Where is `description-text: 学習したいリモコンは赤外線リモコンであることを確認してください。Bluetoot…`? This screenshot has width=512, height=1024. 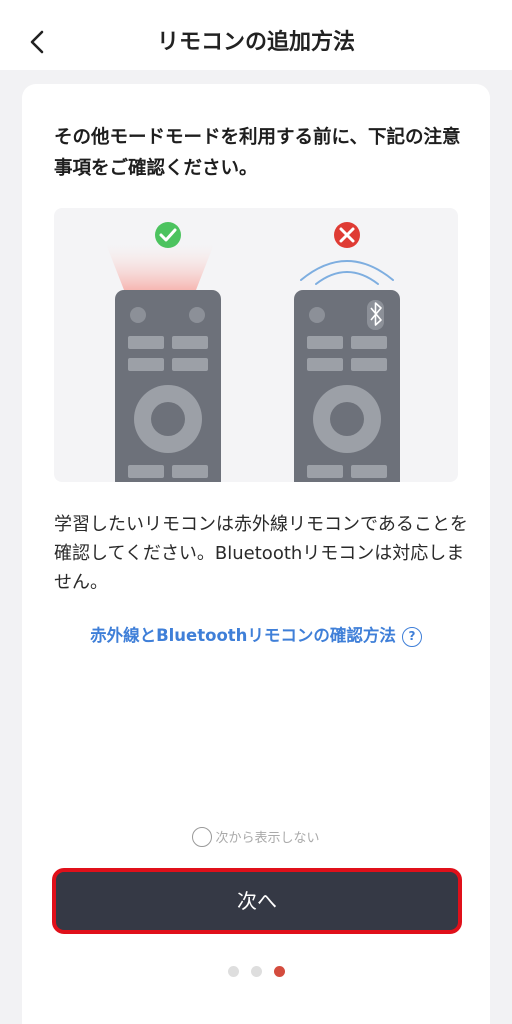 description-text: 学習したいリモコンは赤外線リモコンであることを確認してください。Bluetoot… is located at coordinates (261, 553).